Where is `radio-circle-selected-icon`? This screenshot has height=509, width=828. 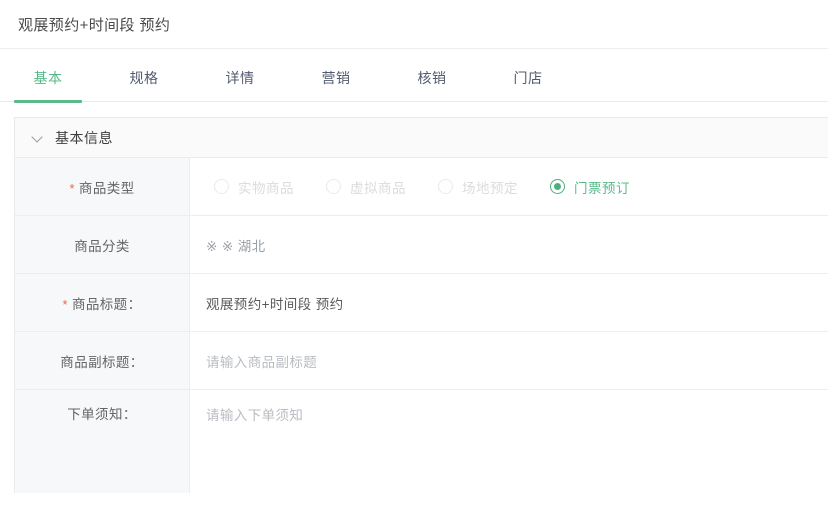
radio-circle-selected-icon is located at coordinates (557, 186).